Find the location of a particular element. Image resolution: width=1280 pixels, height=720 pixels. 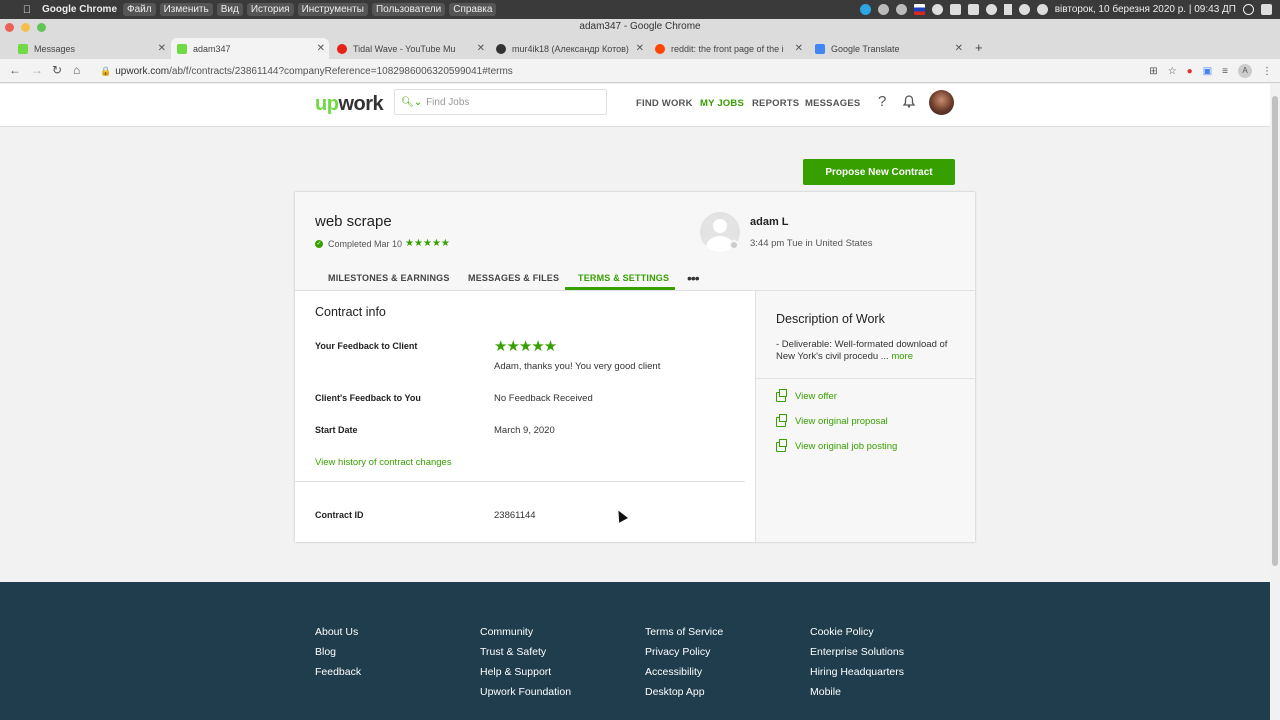

profile-icon: A is located at coordinates (1245, 71).